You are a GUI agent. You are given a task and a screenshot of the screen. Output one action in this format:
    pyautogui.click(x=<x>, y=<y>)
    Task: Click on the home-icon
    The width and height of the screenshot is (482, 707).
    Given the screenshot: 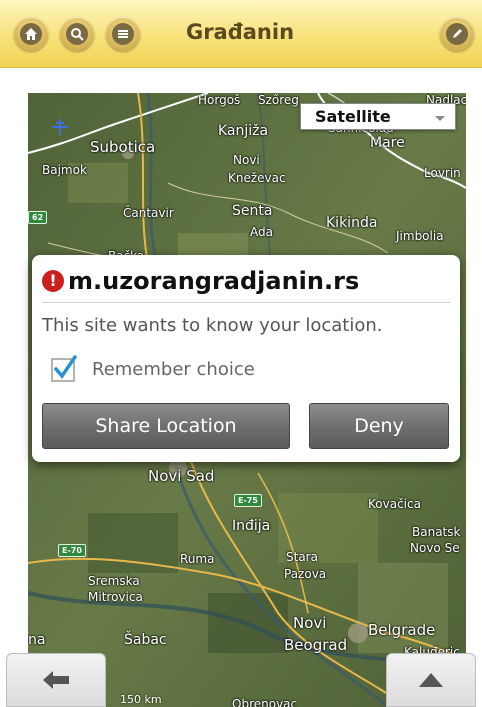 What is the action you would take?
    pyautogui.click(x=31, y=34)
    